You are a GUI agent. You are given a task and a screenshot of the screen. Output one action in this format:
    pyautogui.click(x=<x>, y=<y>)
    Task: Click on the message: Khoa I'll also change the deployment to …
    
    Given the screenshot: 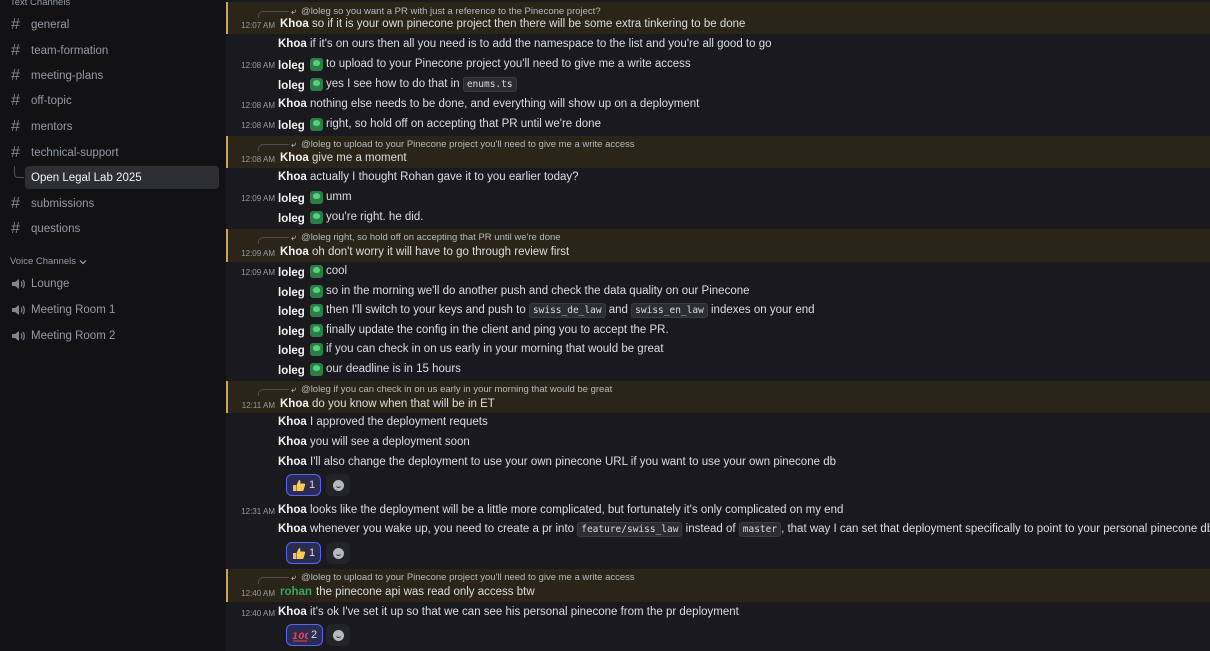 What is the action you would take?
    pyautogui.click(x=718, y=476)
    